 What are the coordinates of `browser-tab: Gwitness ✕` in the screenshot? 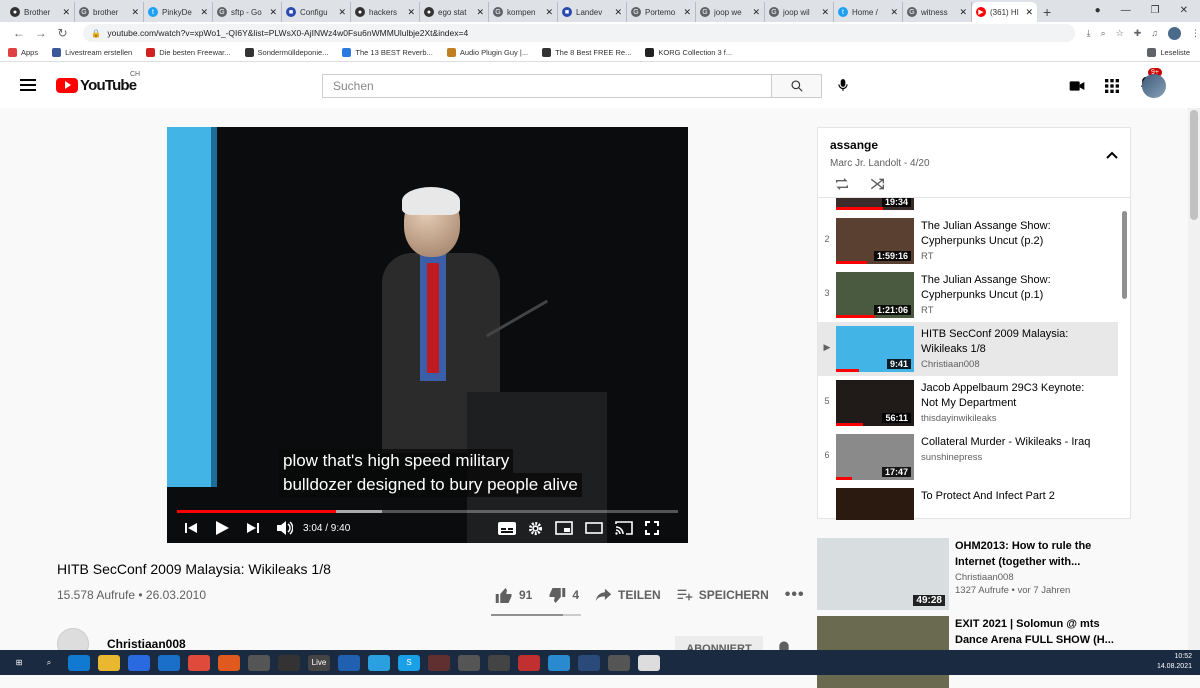 It's located at (937, 12).